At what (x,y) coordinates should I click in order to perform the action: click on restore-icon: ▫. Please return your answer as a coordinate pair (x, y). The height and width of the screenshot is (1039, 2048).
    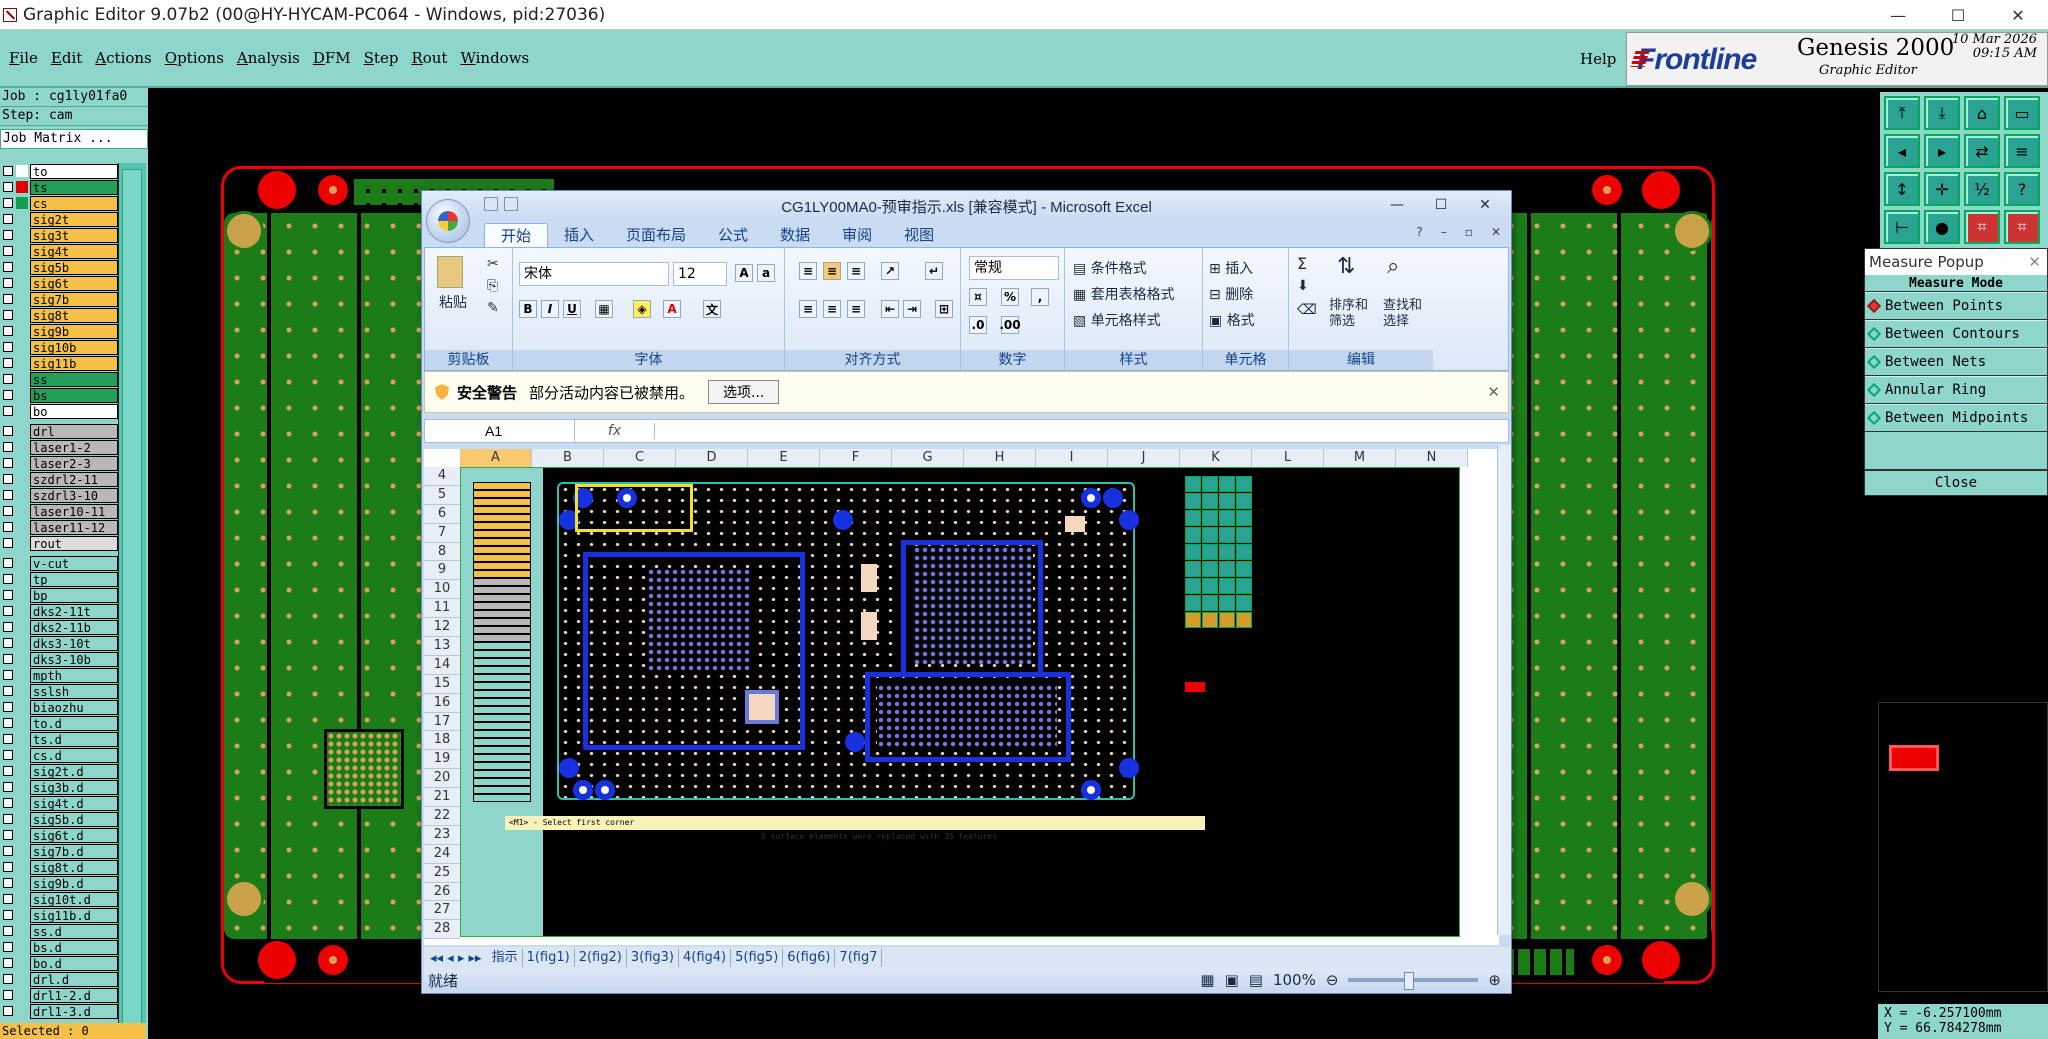
    Looking at the image, I should click on (1469, 232).